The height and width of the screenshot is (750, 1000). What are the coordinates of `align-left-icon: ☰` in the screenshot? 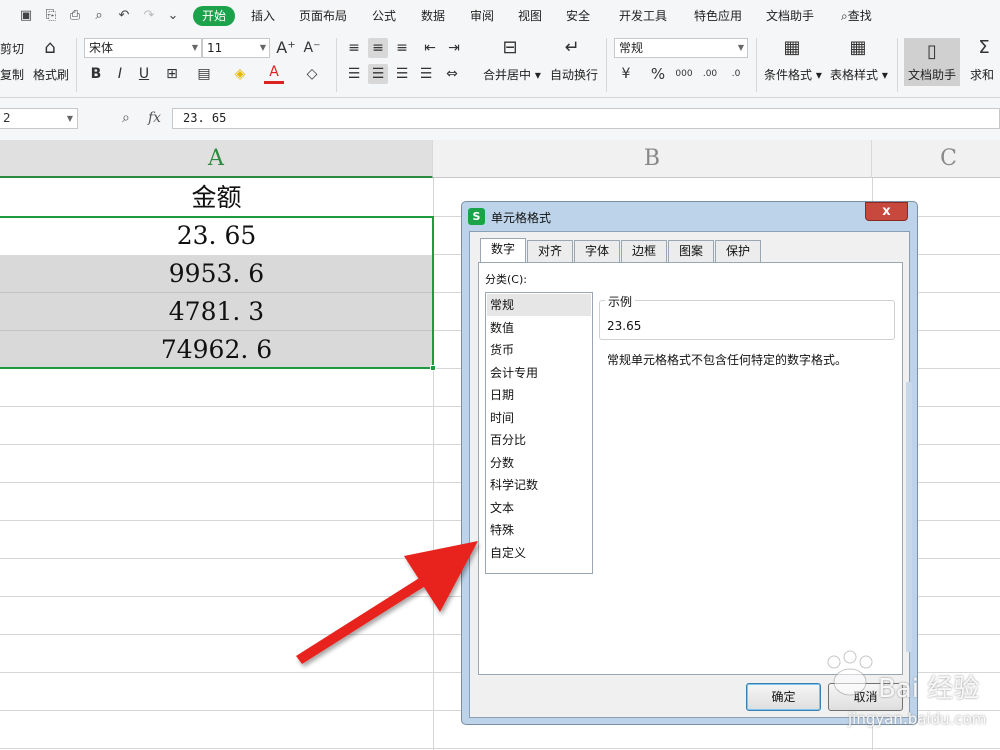 It's located at (354, 74).